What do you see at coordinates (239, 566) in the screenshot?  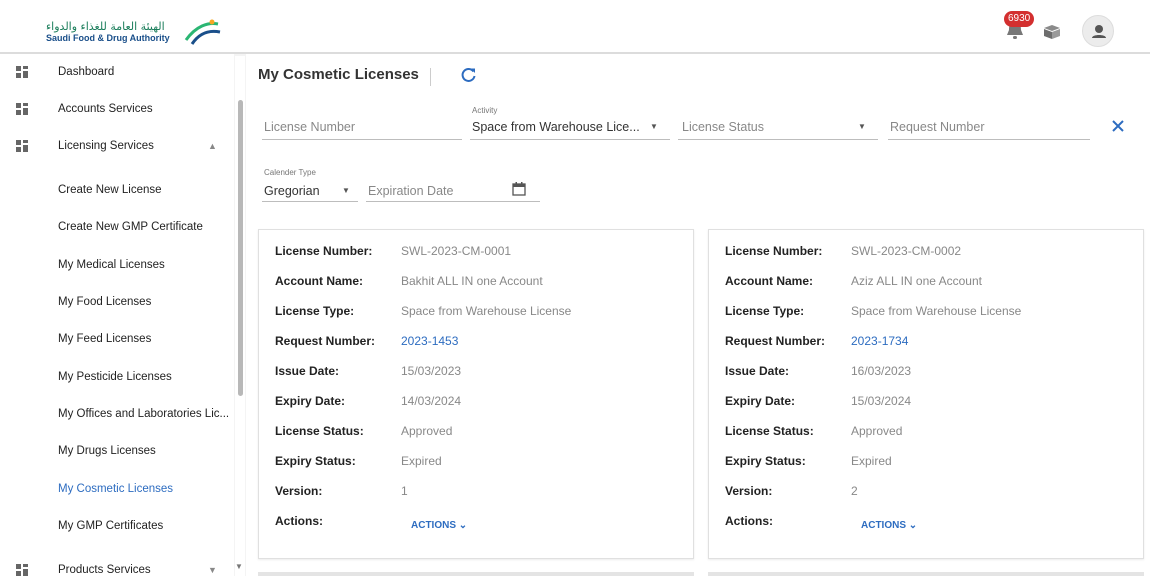 I see `scroll-down-arrow-icon: ▼` at bounding box center [239, 566].